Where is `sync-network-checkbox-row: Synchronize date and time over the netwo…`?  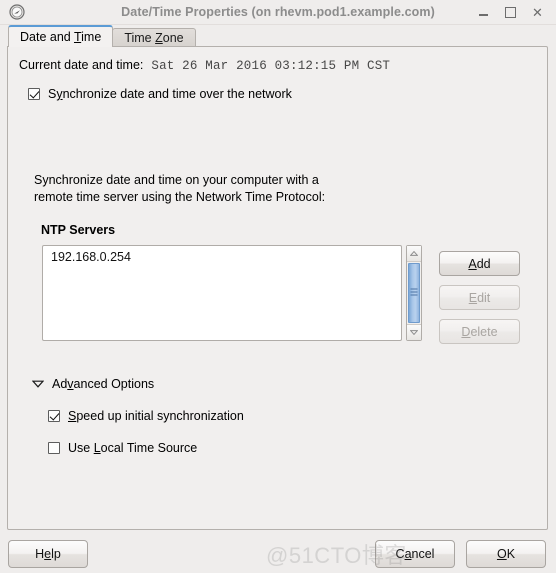 sync-network-checkbox-row: Synchronize date and time over the netwo… is located at coordinates (160, 94).